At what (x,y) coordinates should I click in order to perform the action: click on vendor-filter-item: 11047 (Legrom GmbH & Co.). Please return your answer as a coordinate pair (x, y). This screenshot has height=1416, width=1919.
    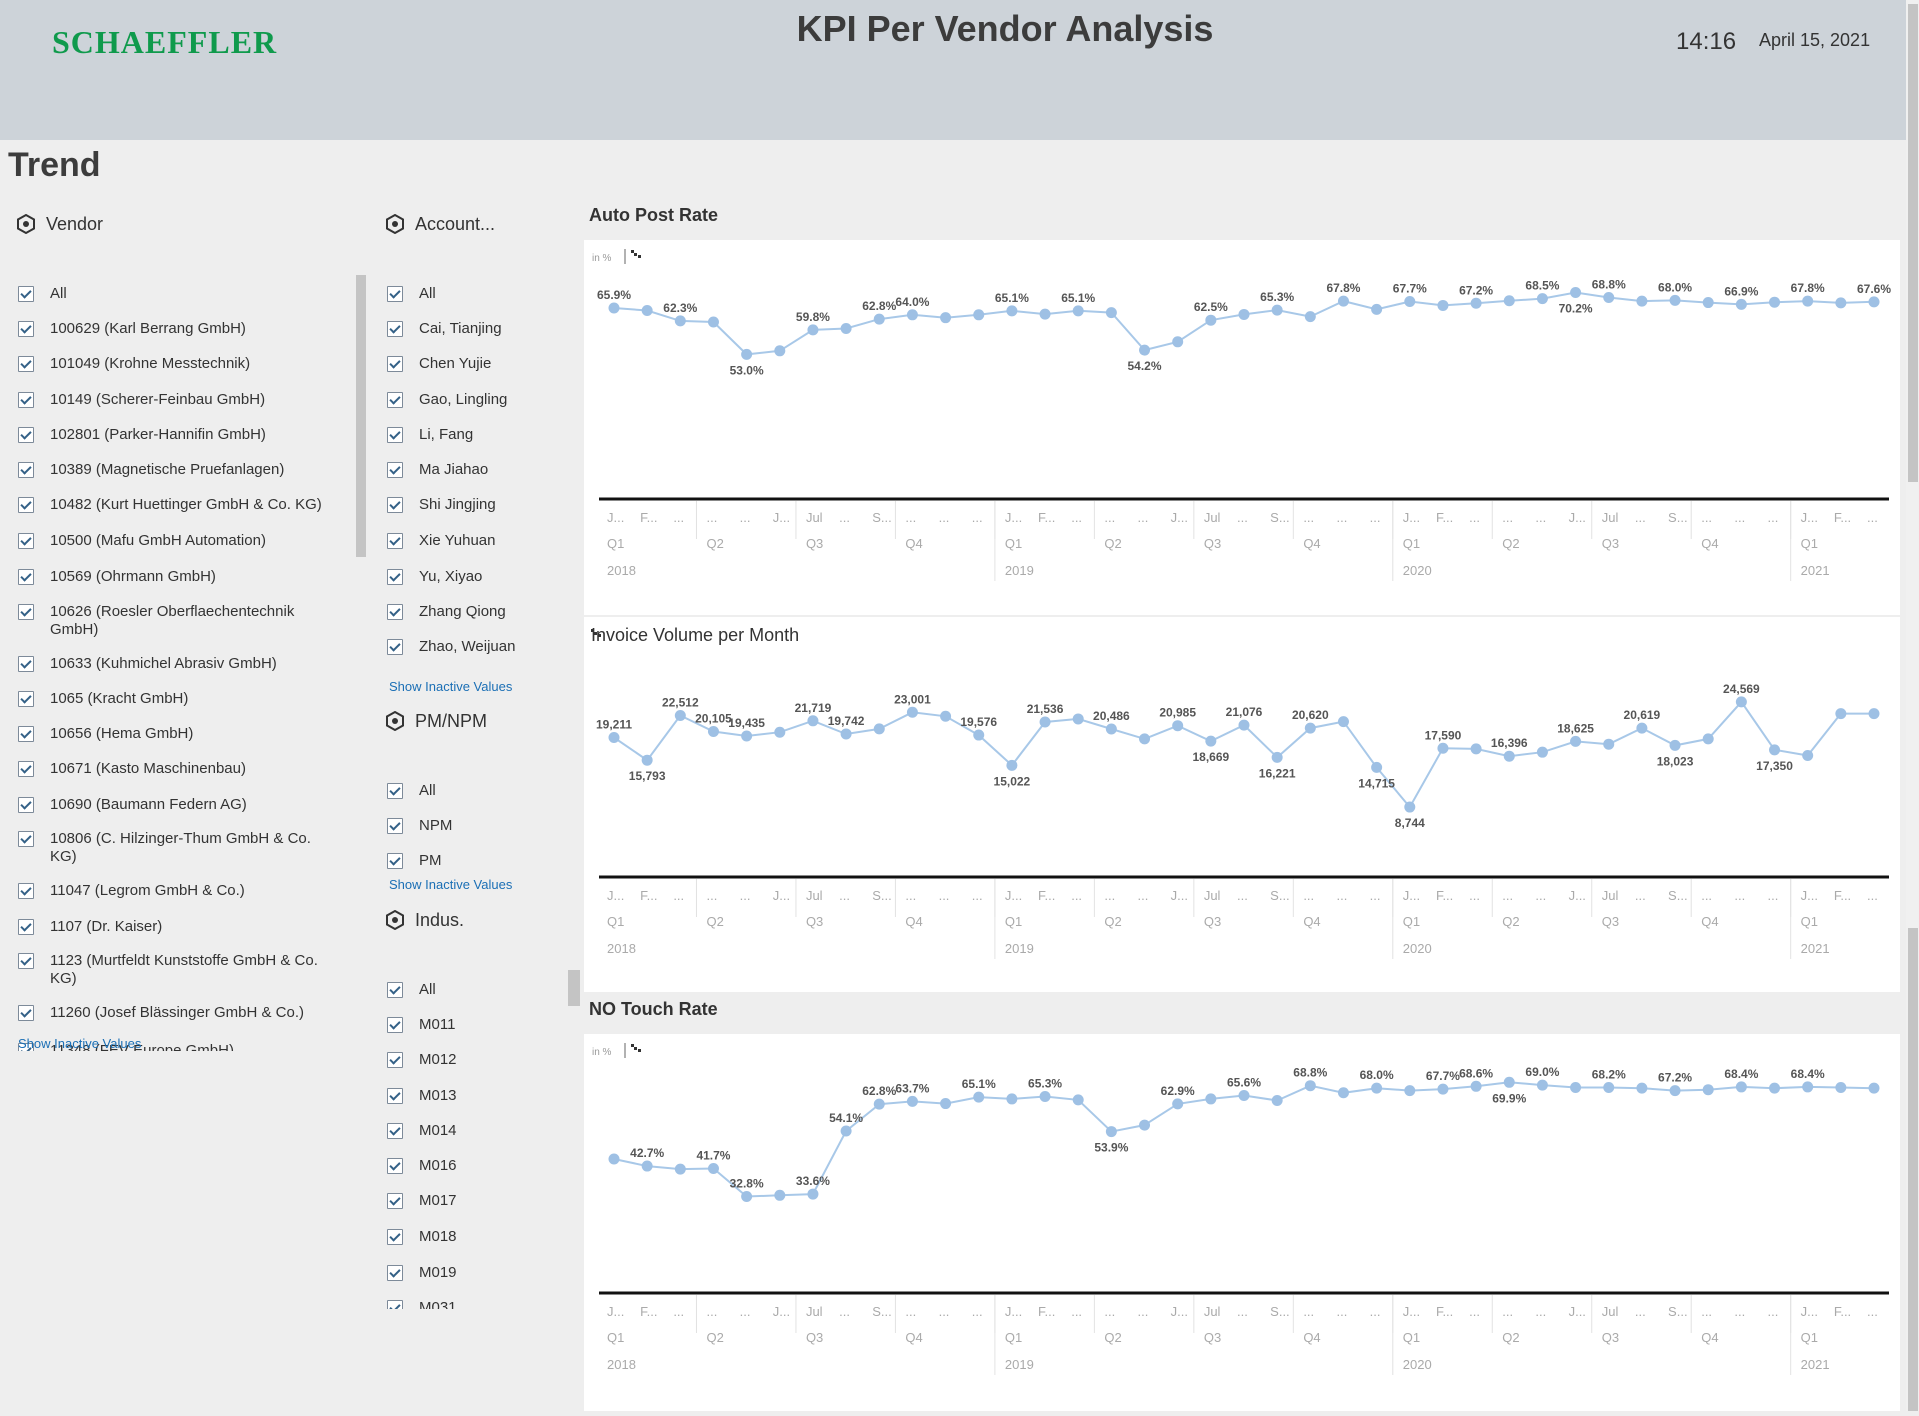
    Looking at the image, I should click on (178, 891).